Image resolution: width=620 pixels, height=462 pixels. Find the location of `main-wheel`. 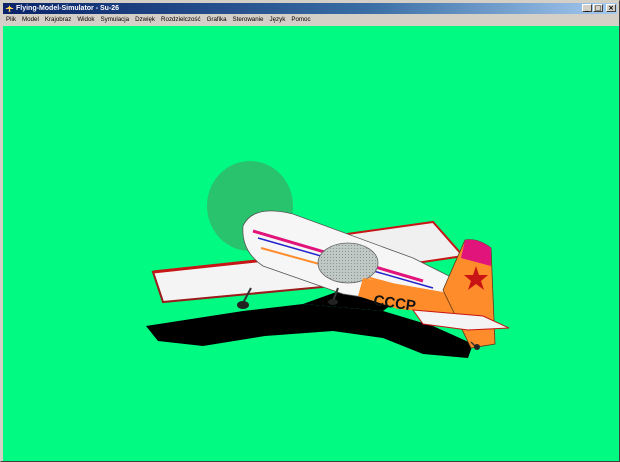

main-wheel is located at coordinates (243, 305).